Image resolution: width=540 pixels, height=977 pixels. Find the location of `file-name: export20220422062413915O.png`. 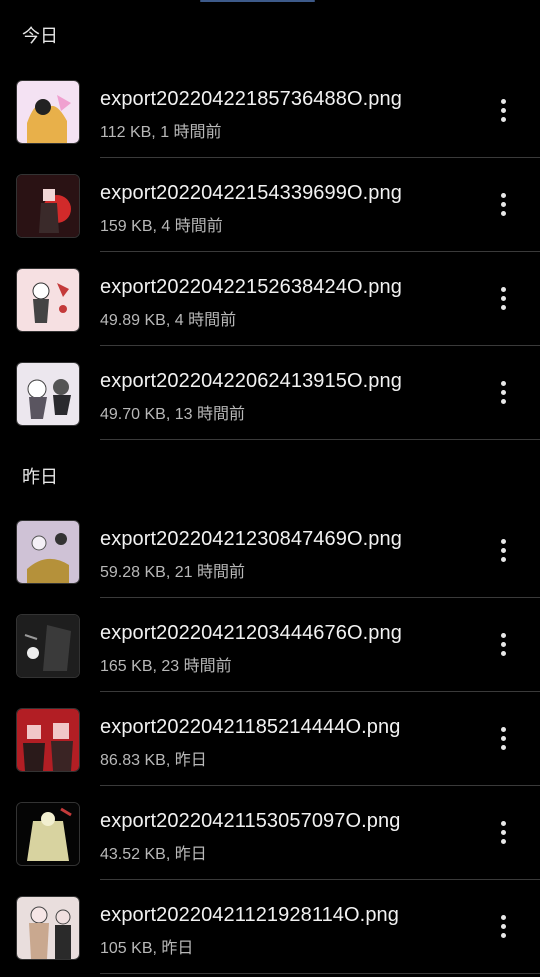

file-name: export20220422062413915O.png is located at coordinates (251, 381).